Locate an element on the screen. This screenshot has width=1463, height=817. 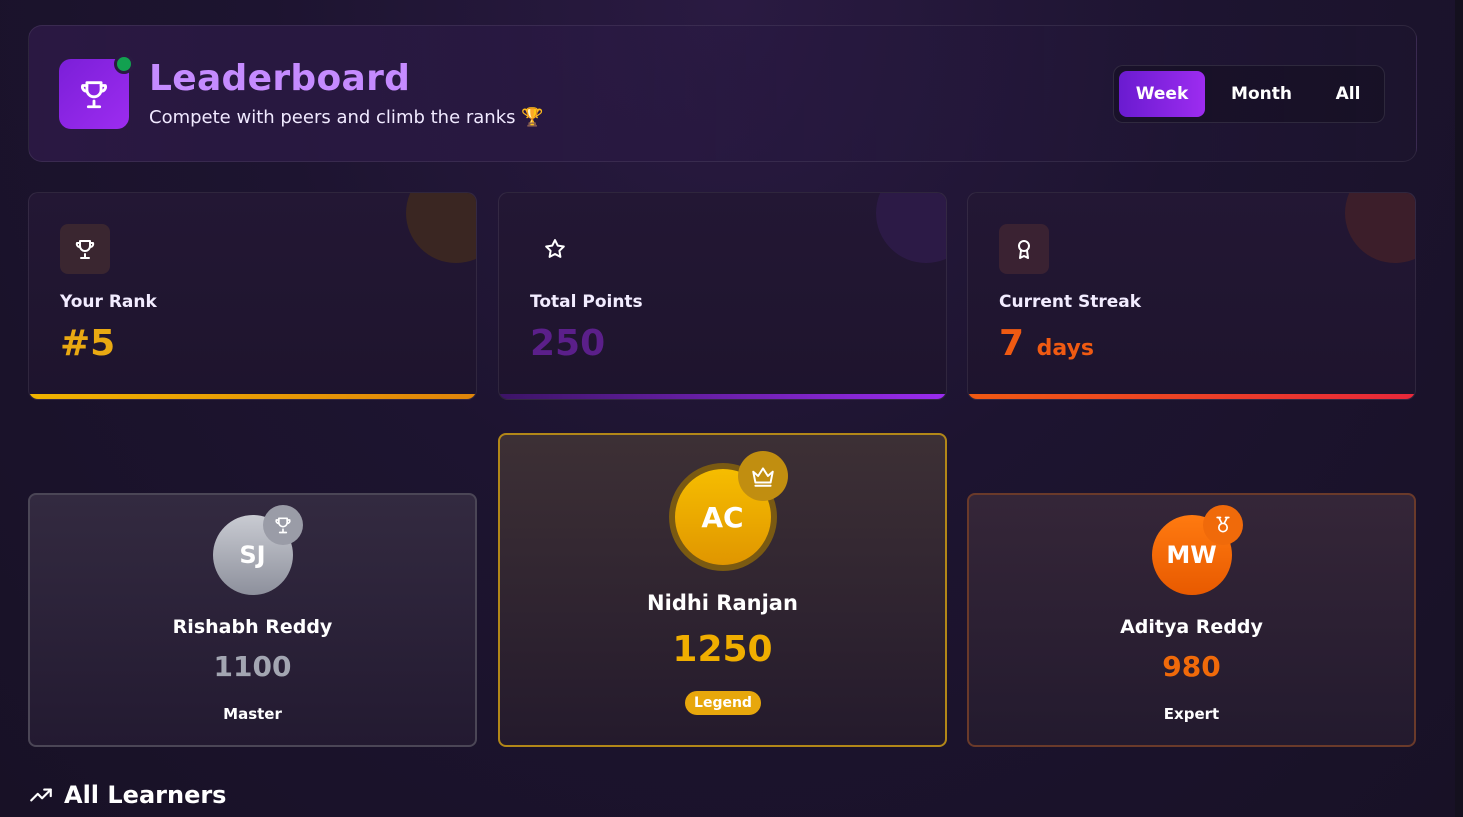
streak-value: 7 days is located at coordinates (1046, 343).